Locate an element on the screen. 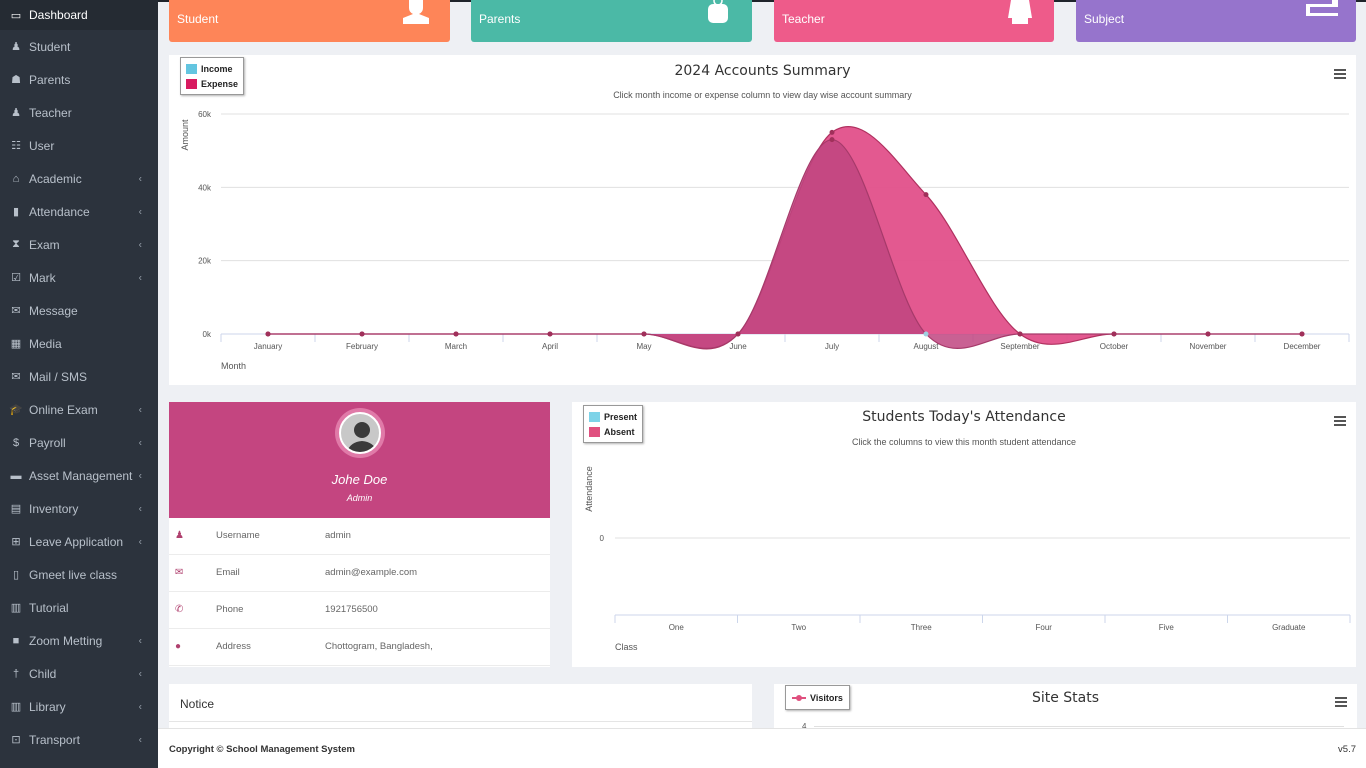 Image resolution: width=1366 pixels, height=768 pixels. profile-field-value: 1921756500 is located at coordinates (351, 609).